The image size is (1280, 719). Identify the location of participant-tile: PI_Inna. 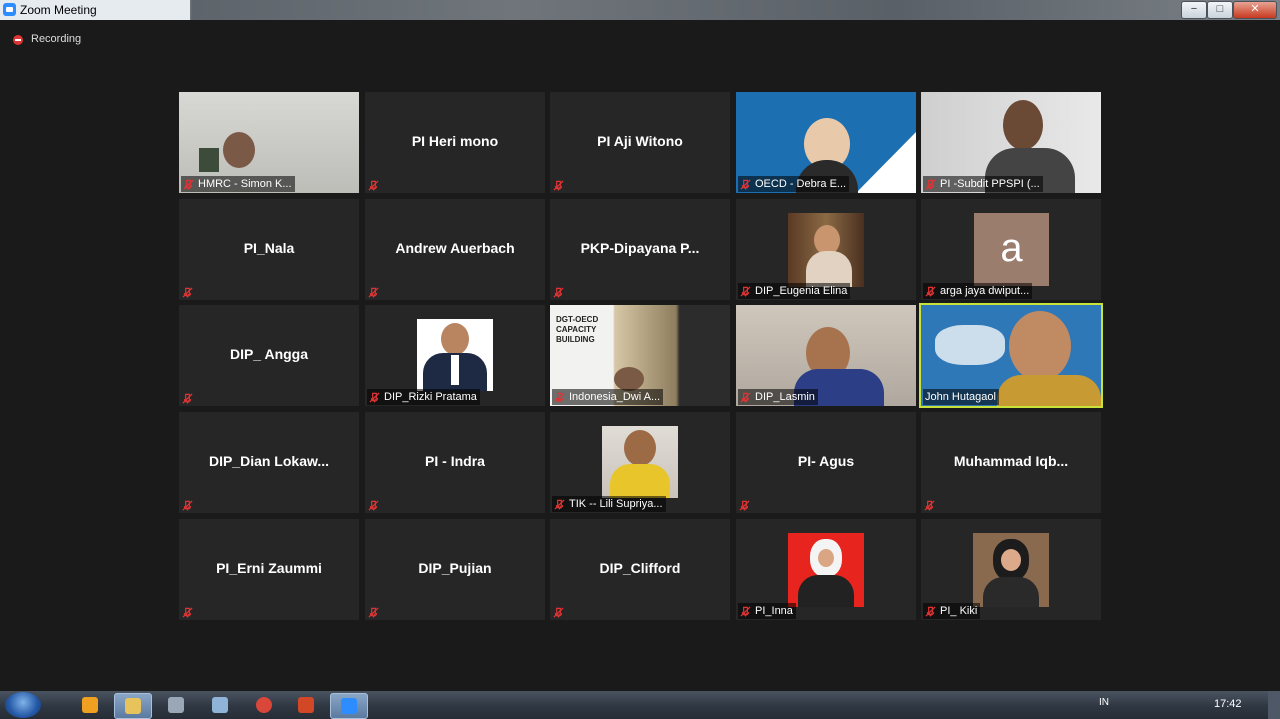
(826, 569).